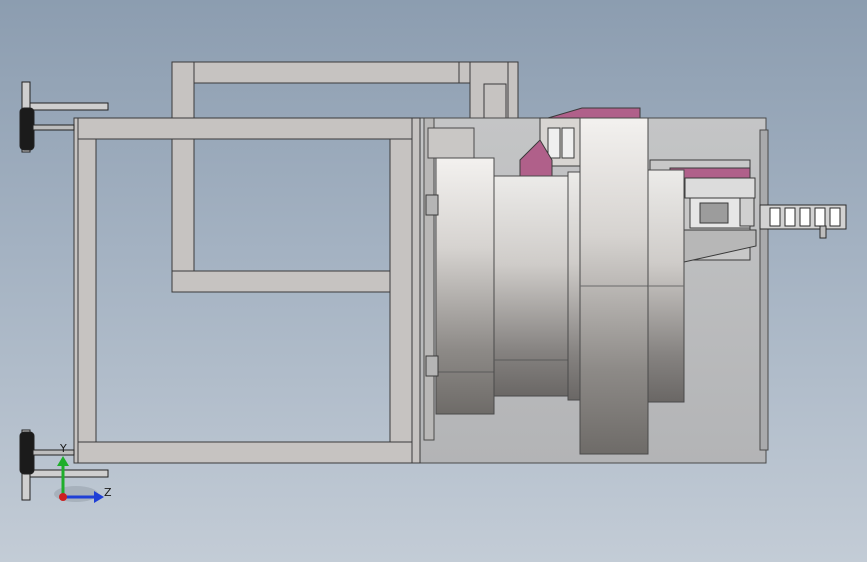  Describe the element at coordinates (531, 286) in the screenshot. I see `drum-middle` at that location.